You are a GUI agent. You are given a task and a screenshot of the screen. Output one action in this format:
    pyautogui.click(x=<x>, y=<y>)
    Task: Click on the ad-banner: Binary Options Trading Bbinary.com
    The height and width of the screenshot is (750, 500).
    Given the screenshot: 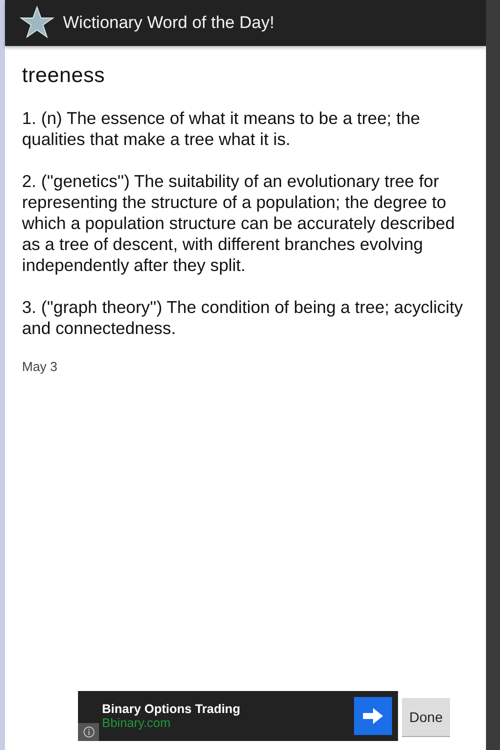 What is the action you would take?
    pyautogui.click(x=238, y=716)
    